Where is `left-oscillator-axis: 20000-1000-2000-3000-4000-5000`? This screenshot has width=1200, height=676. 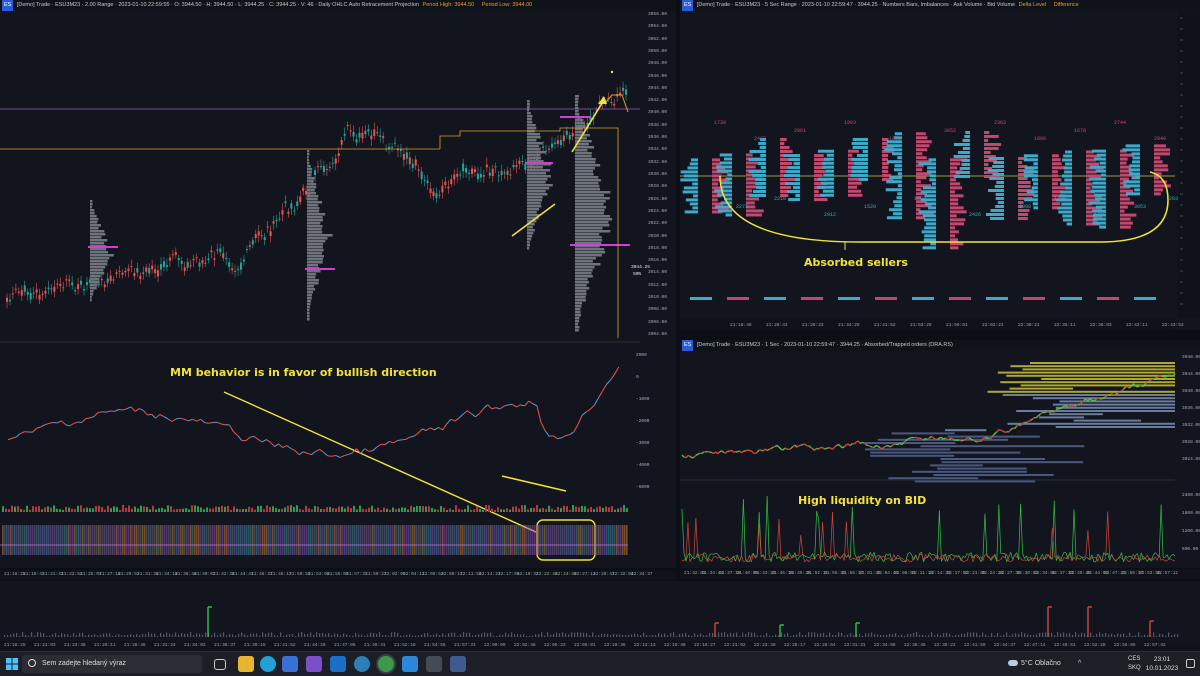 left-oscillator-axis: 20000-1000-2000-3000-4000-5000 is located at coordinates (654, 455).